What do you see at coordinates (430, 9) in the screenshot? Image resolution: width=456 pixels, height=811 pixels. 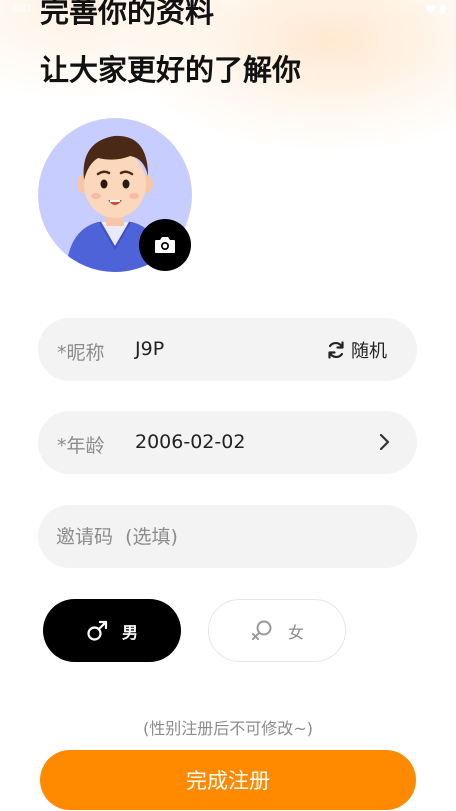 I see `wifi-icon` at bounding box center [430, 9].